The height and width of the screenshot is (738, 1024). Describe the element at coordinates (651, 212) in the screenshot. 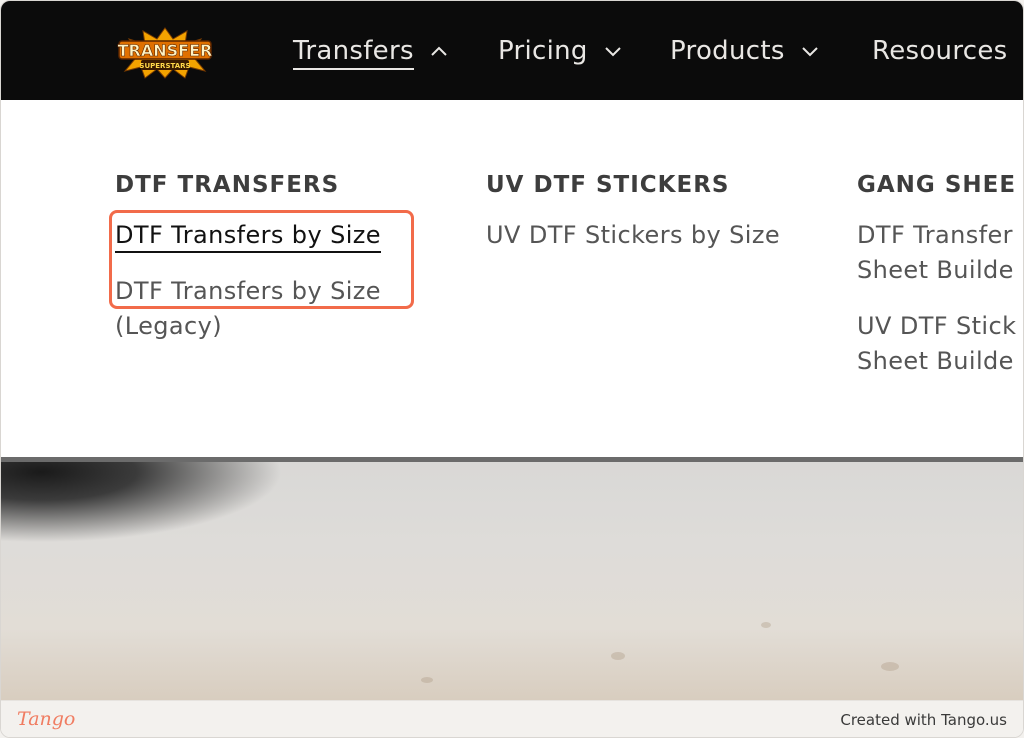

I see `menu-column-uv-dtf-stickers: UV DTF STICKERS UV DTF Stickers by Size` at that location.